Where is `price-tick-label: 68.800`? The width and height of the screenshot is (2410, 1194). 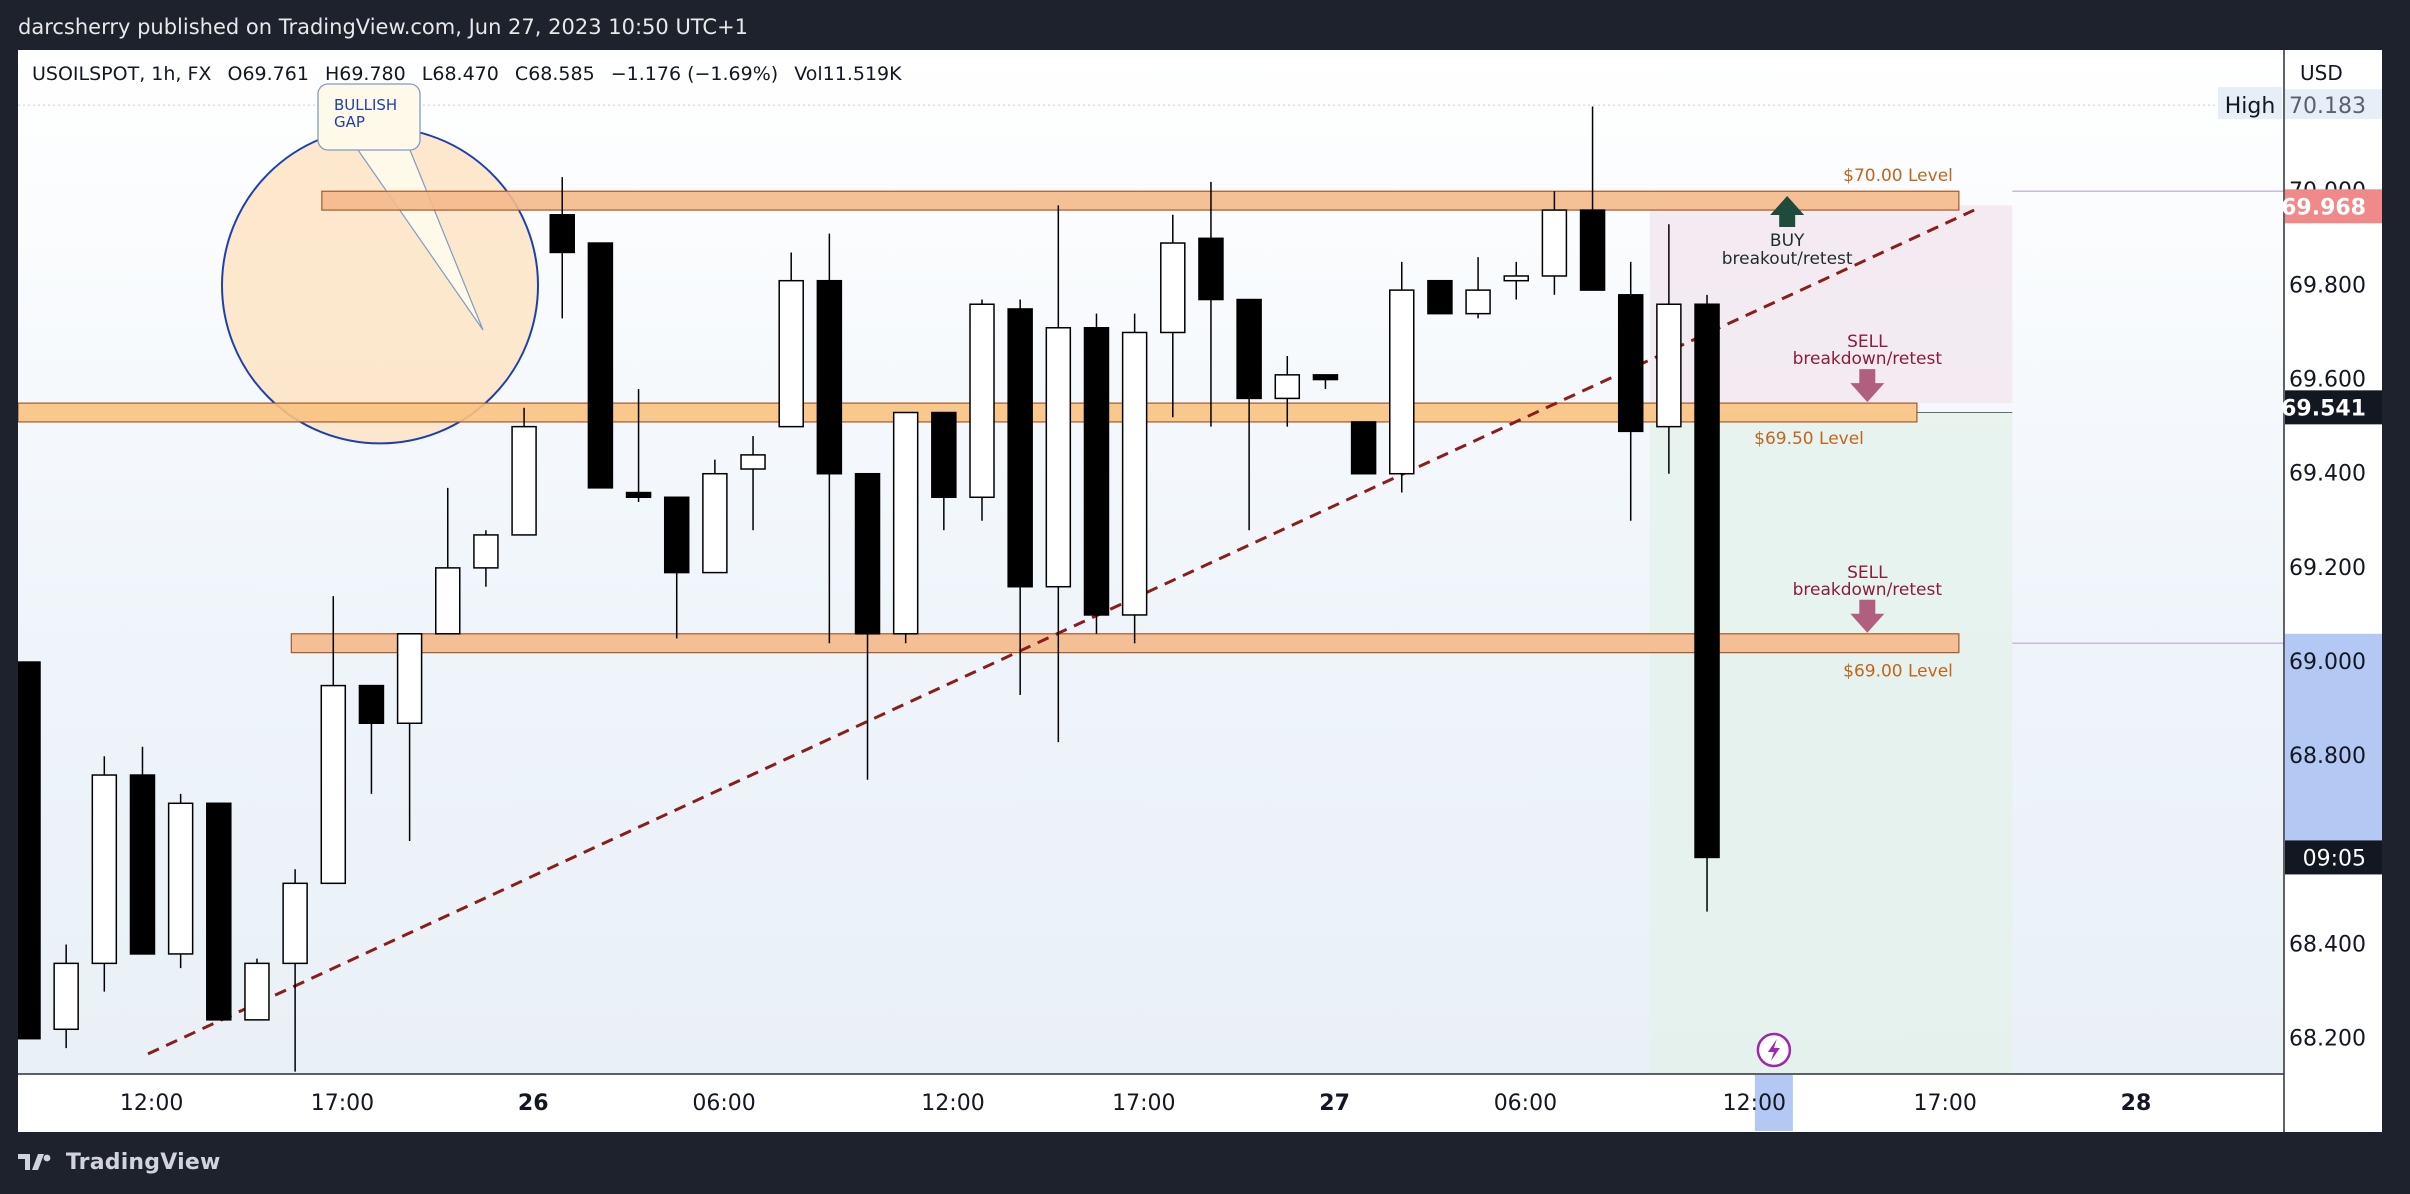
price-tick-label: 68.800 is located at coordinates (2327, 756).